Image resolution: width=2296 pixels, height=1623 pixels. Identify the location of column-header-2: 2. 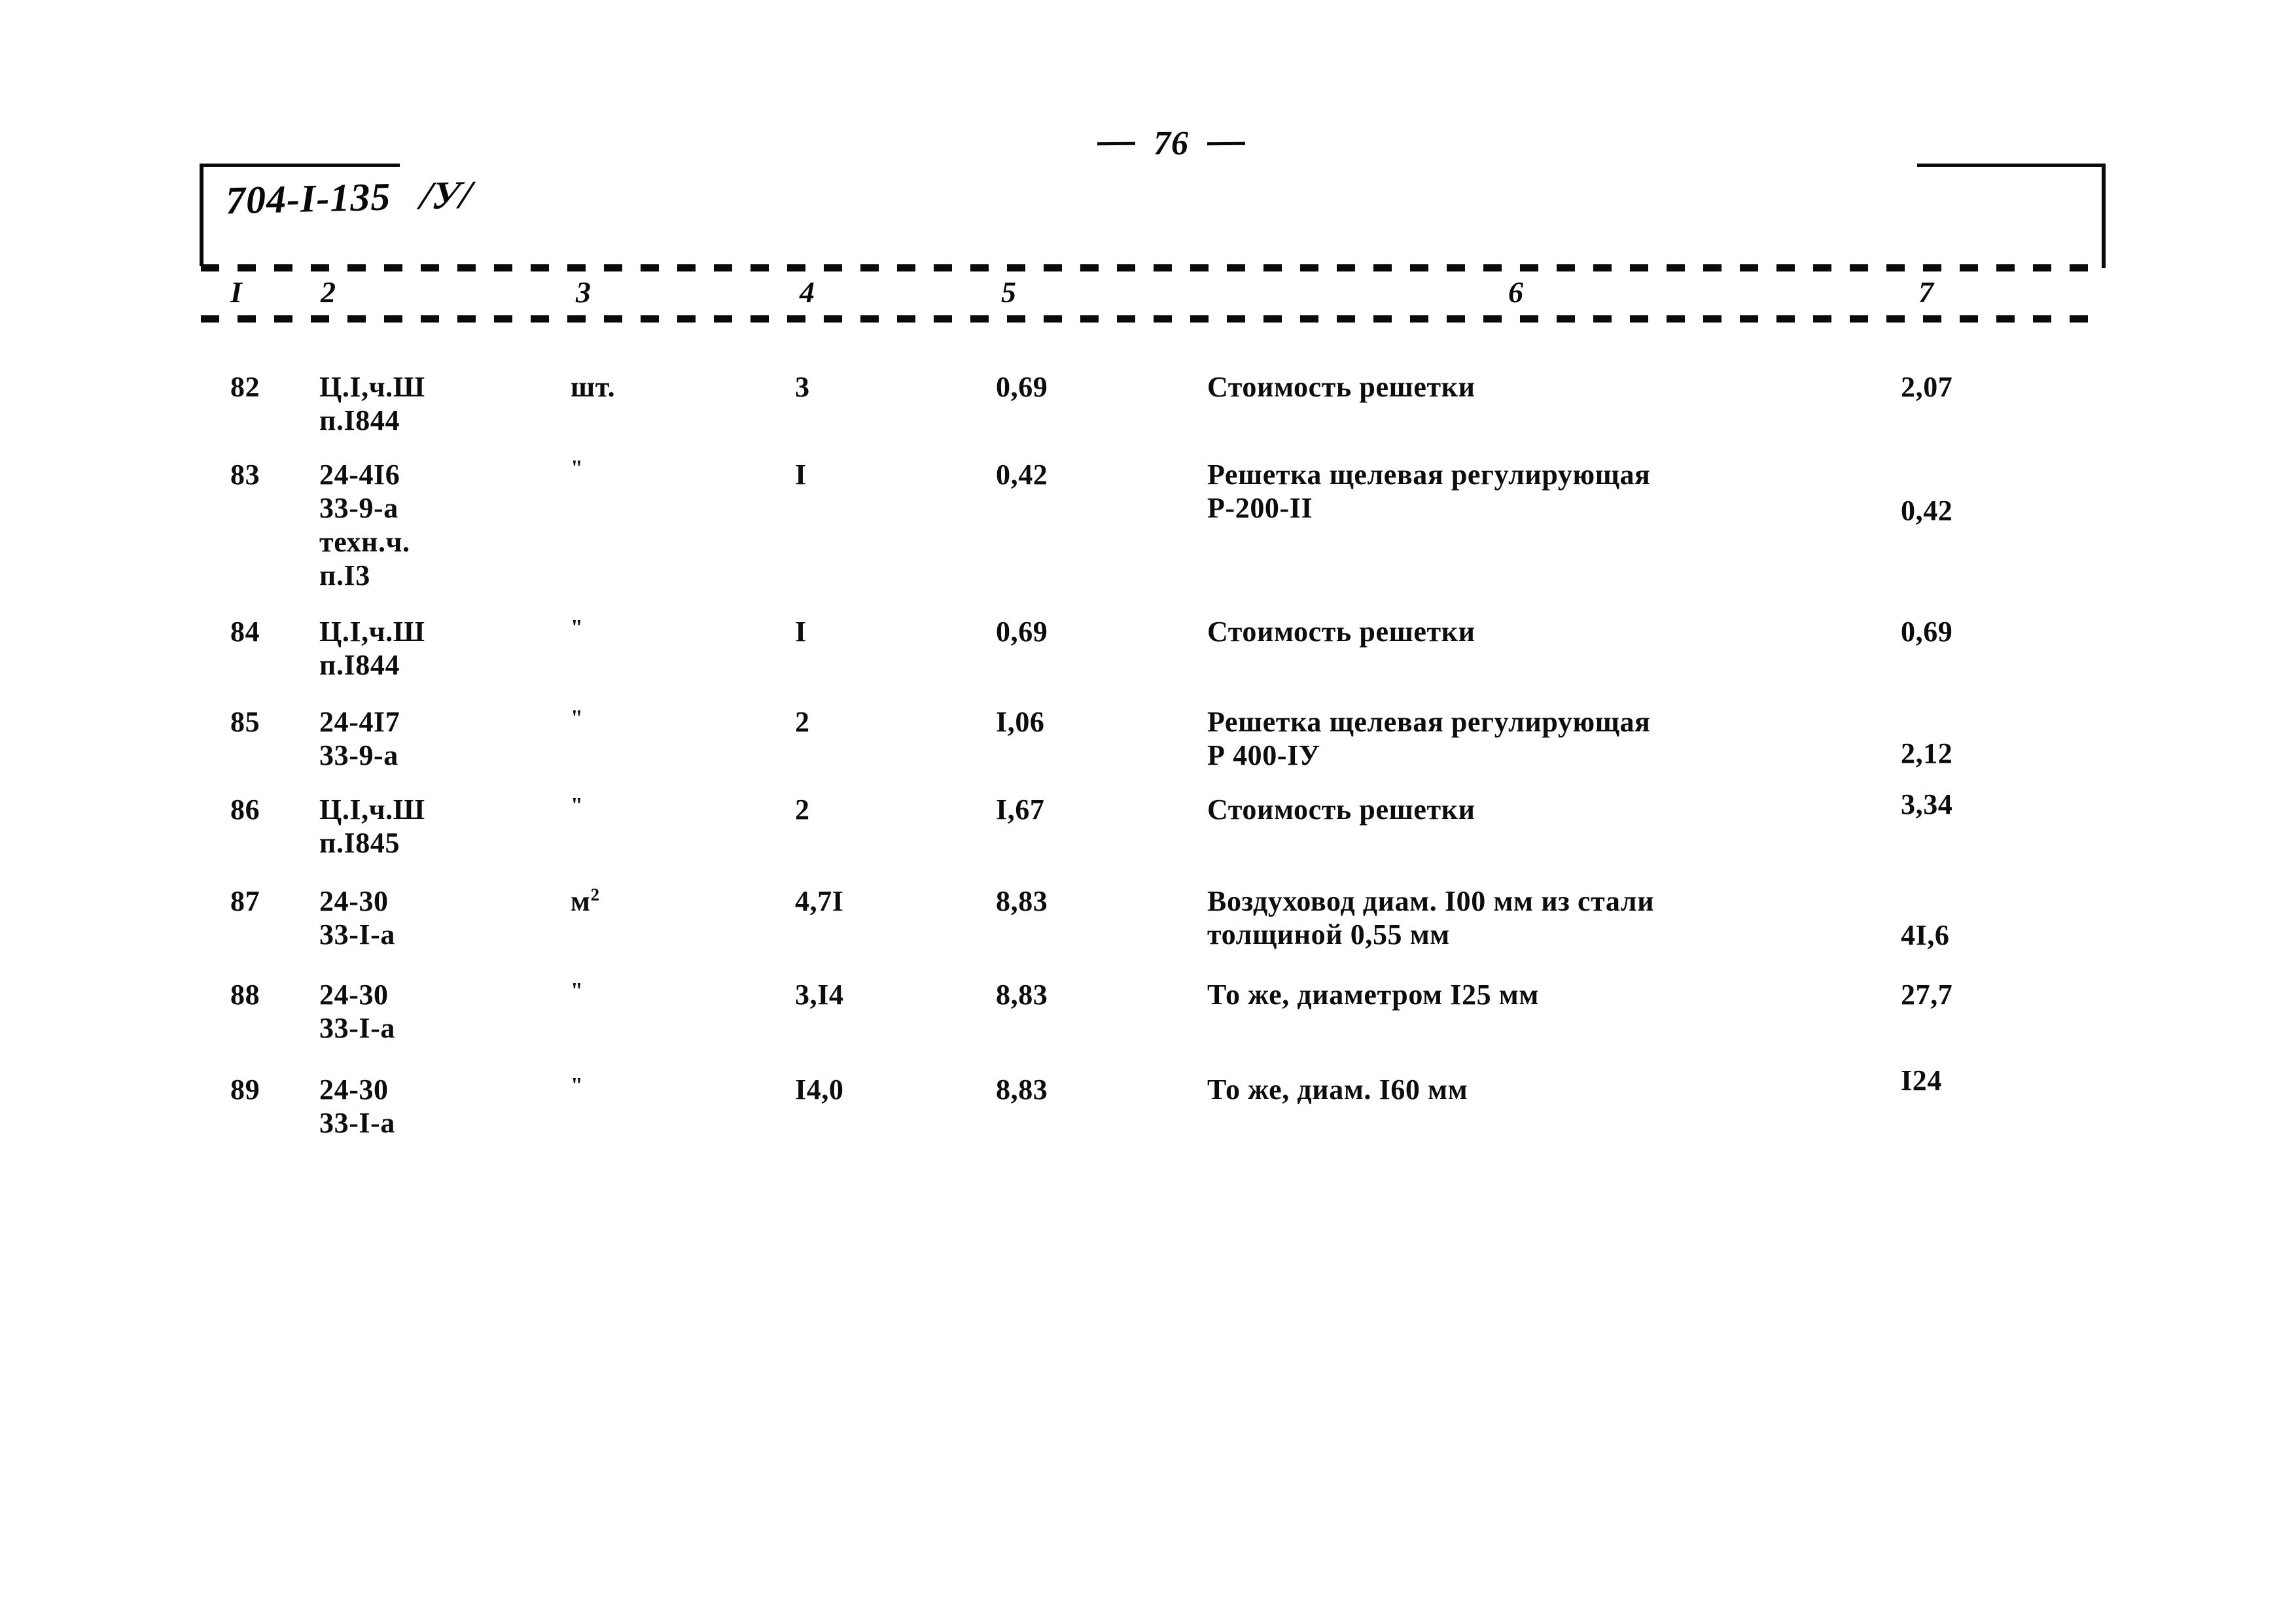
(329, 292).